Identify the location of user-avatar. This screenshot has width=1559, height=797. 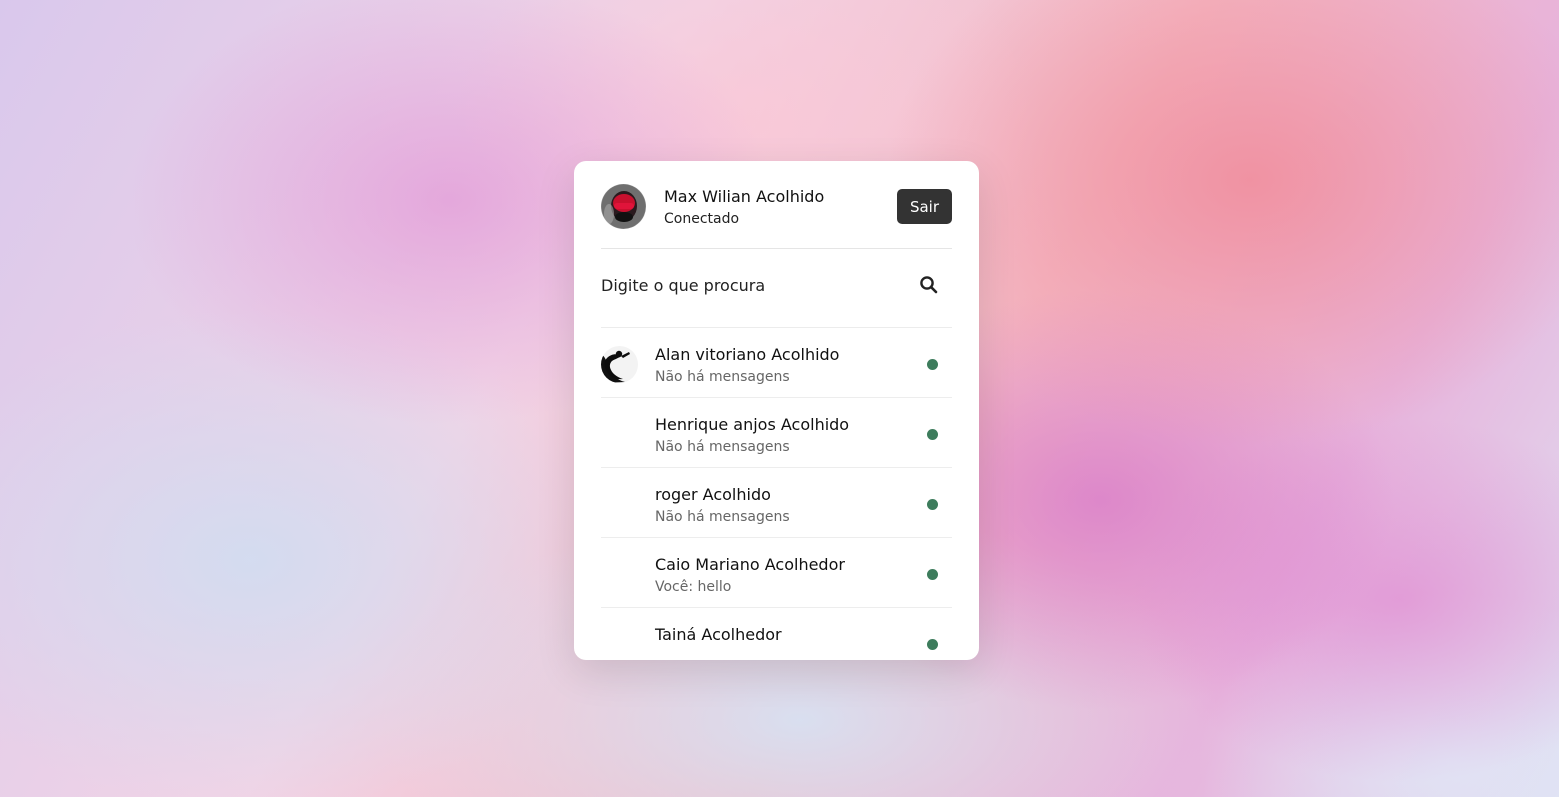
(623, 206).